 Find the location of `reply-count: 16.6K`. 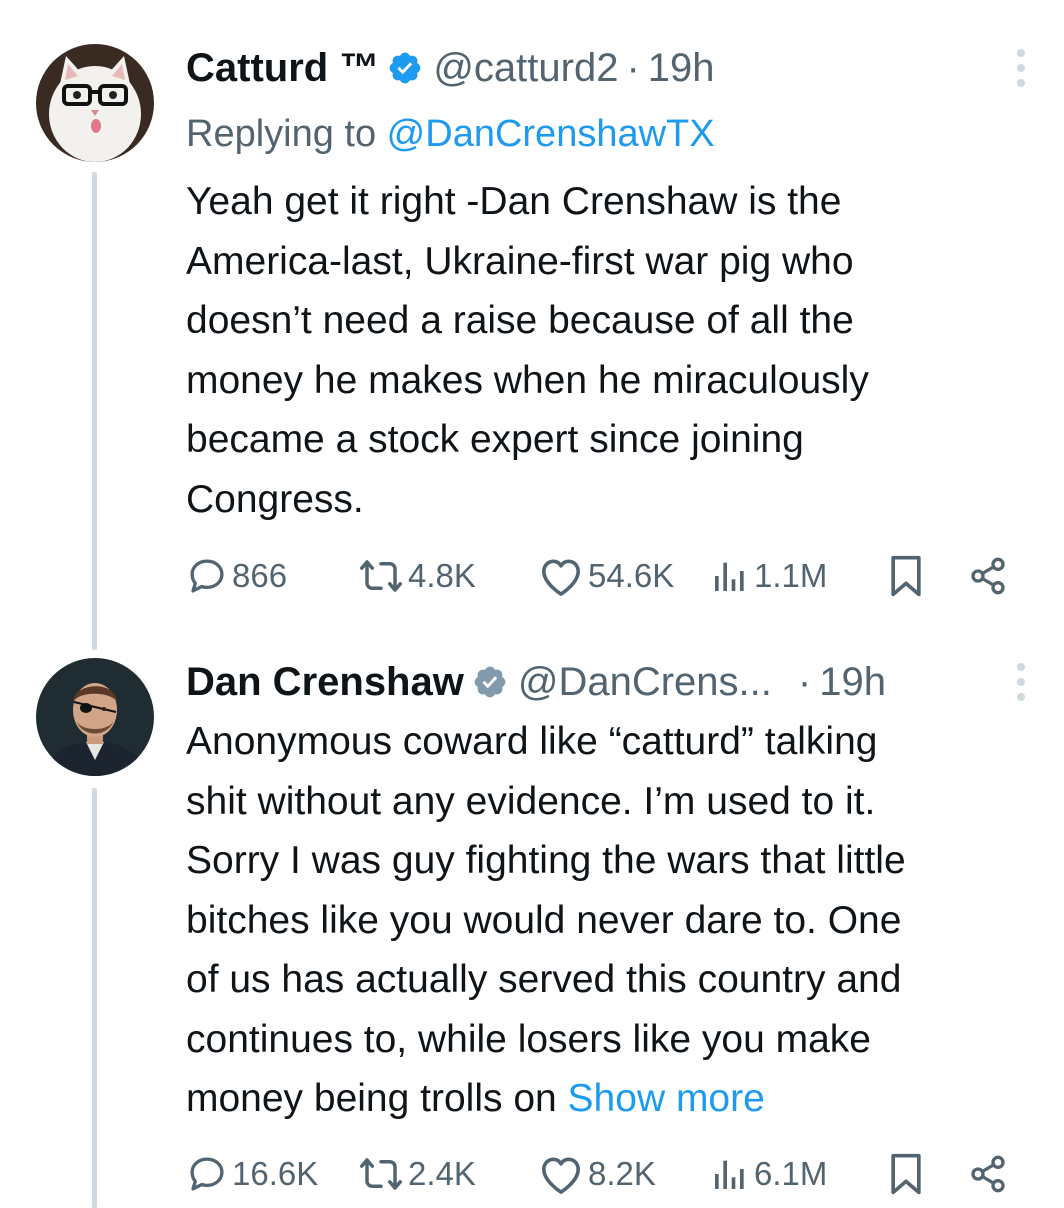

reply-count: 16.6K is located at coordinates (275, 1173).